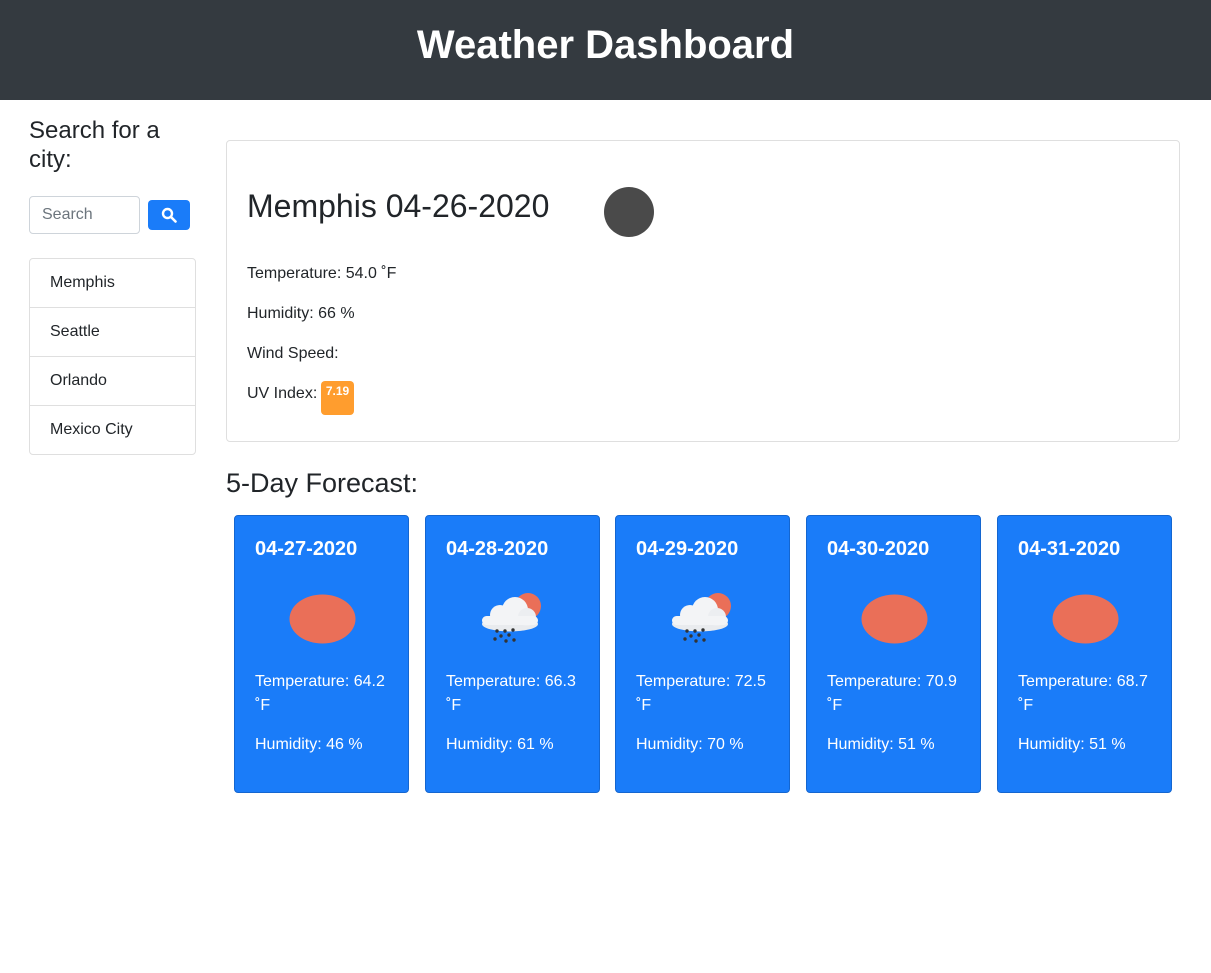 This screenshot has height=973, width=1211. What do you see at coordinates (1083, 693) in the screenshot?
I see `forecast-temperature: Temperature: 68.7 ˚F` at bounding box center [1083, 693].